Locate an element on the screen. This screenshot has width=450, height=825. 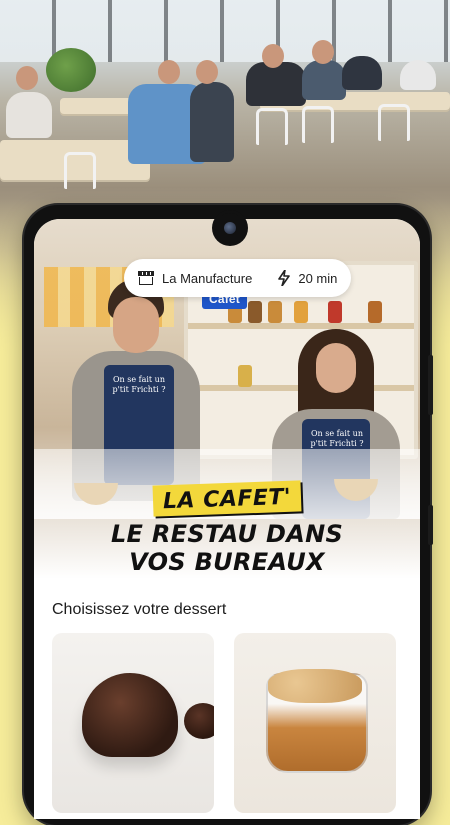
power-button is located at coordinates (430, 385).